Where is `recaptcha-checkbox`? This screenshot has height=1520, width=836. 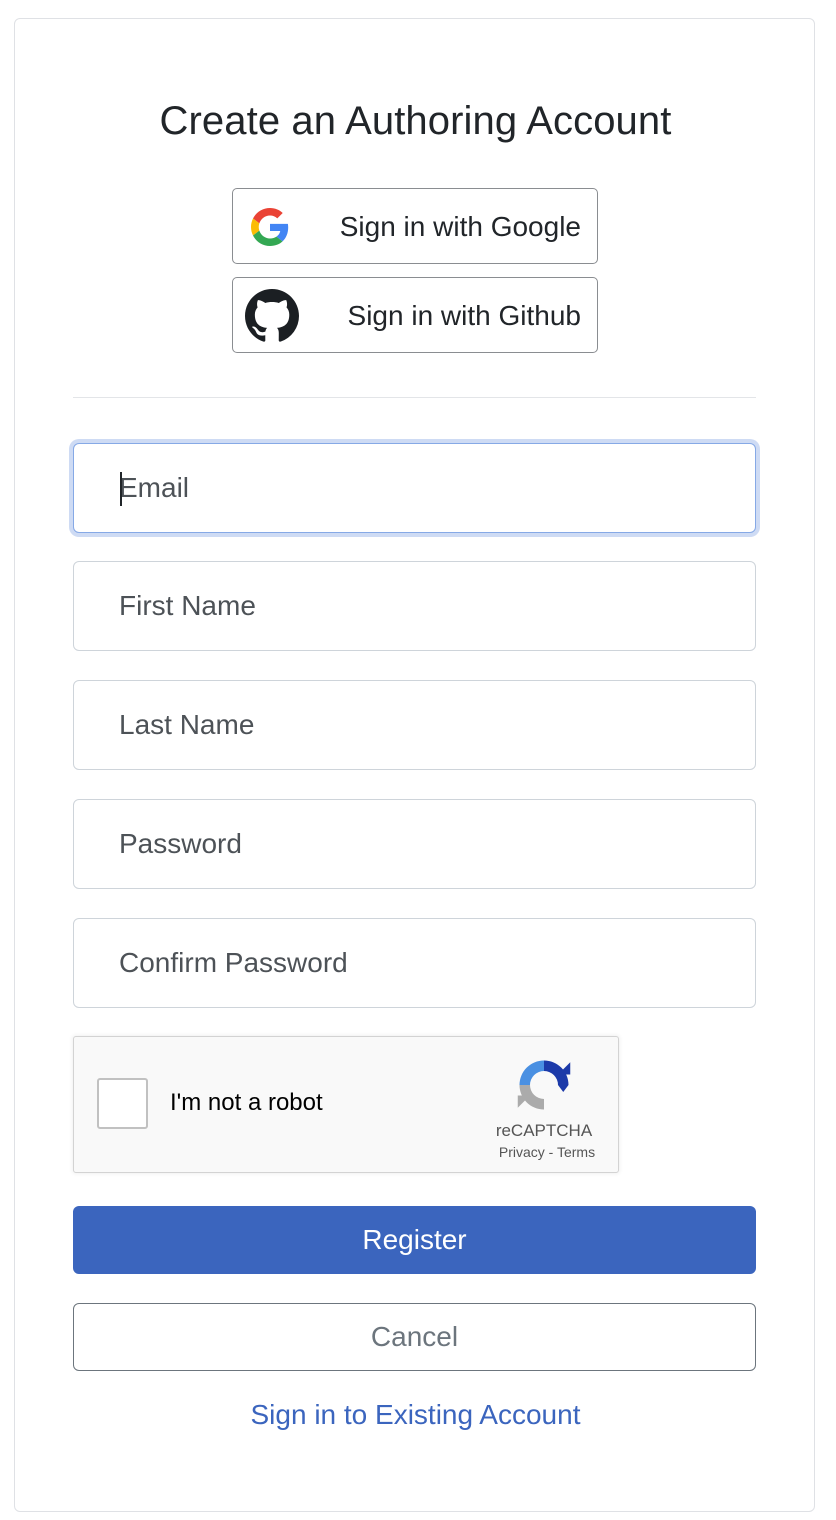
recaptcha-checkbox is located at coordinates (122, 1103).